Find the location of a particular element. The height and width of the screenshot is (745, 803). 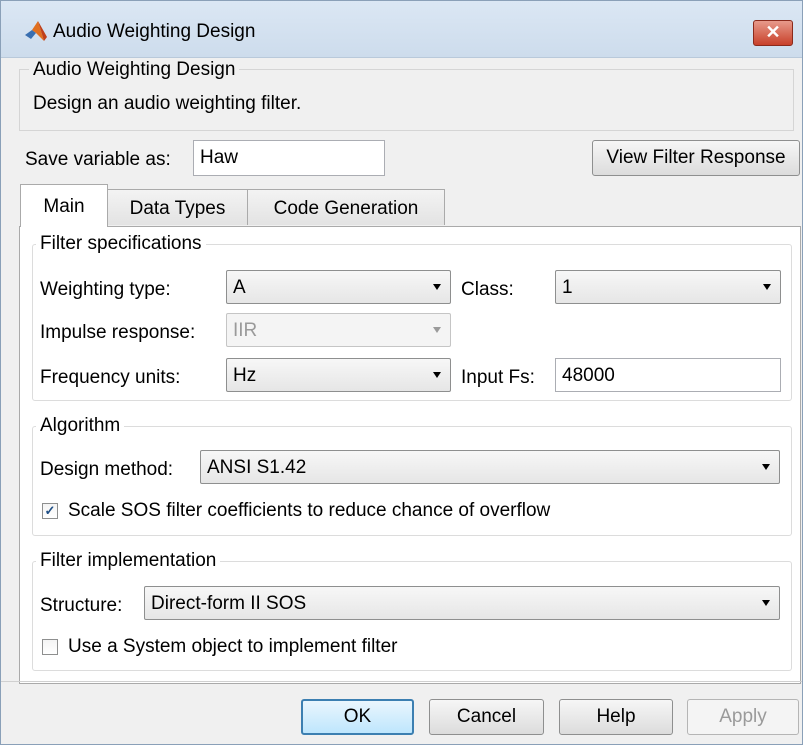

frequency-units-value: Hz is located at coordinates (245, 375).